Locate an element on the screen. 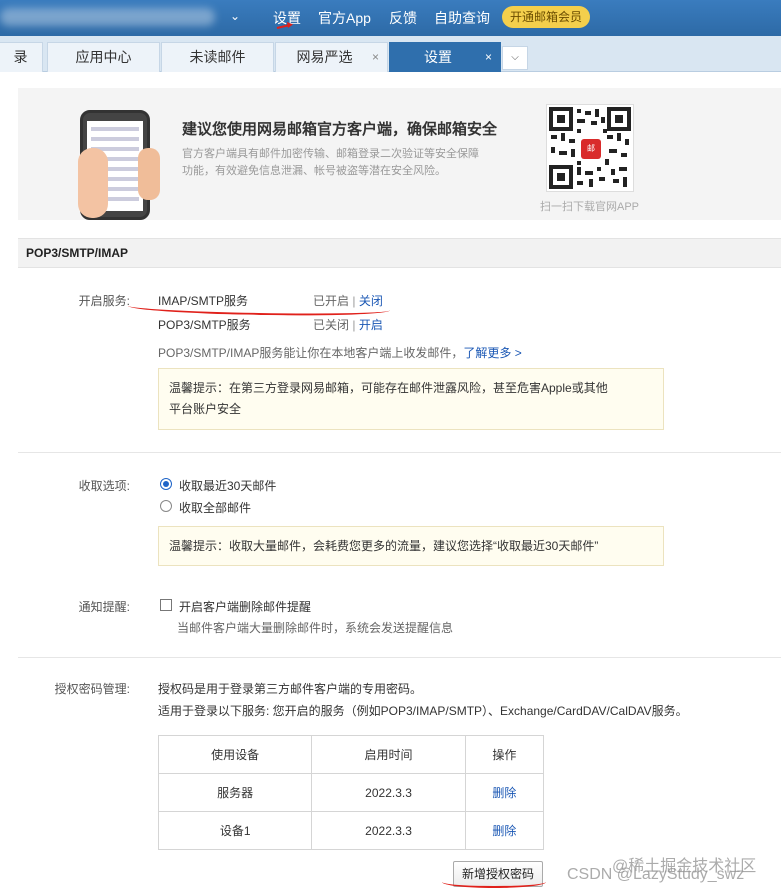 This screenshot has height=894, width=781. section-title: POP3/SMTP/IMAP is located at coordinates (399, 253).